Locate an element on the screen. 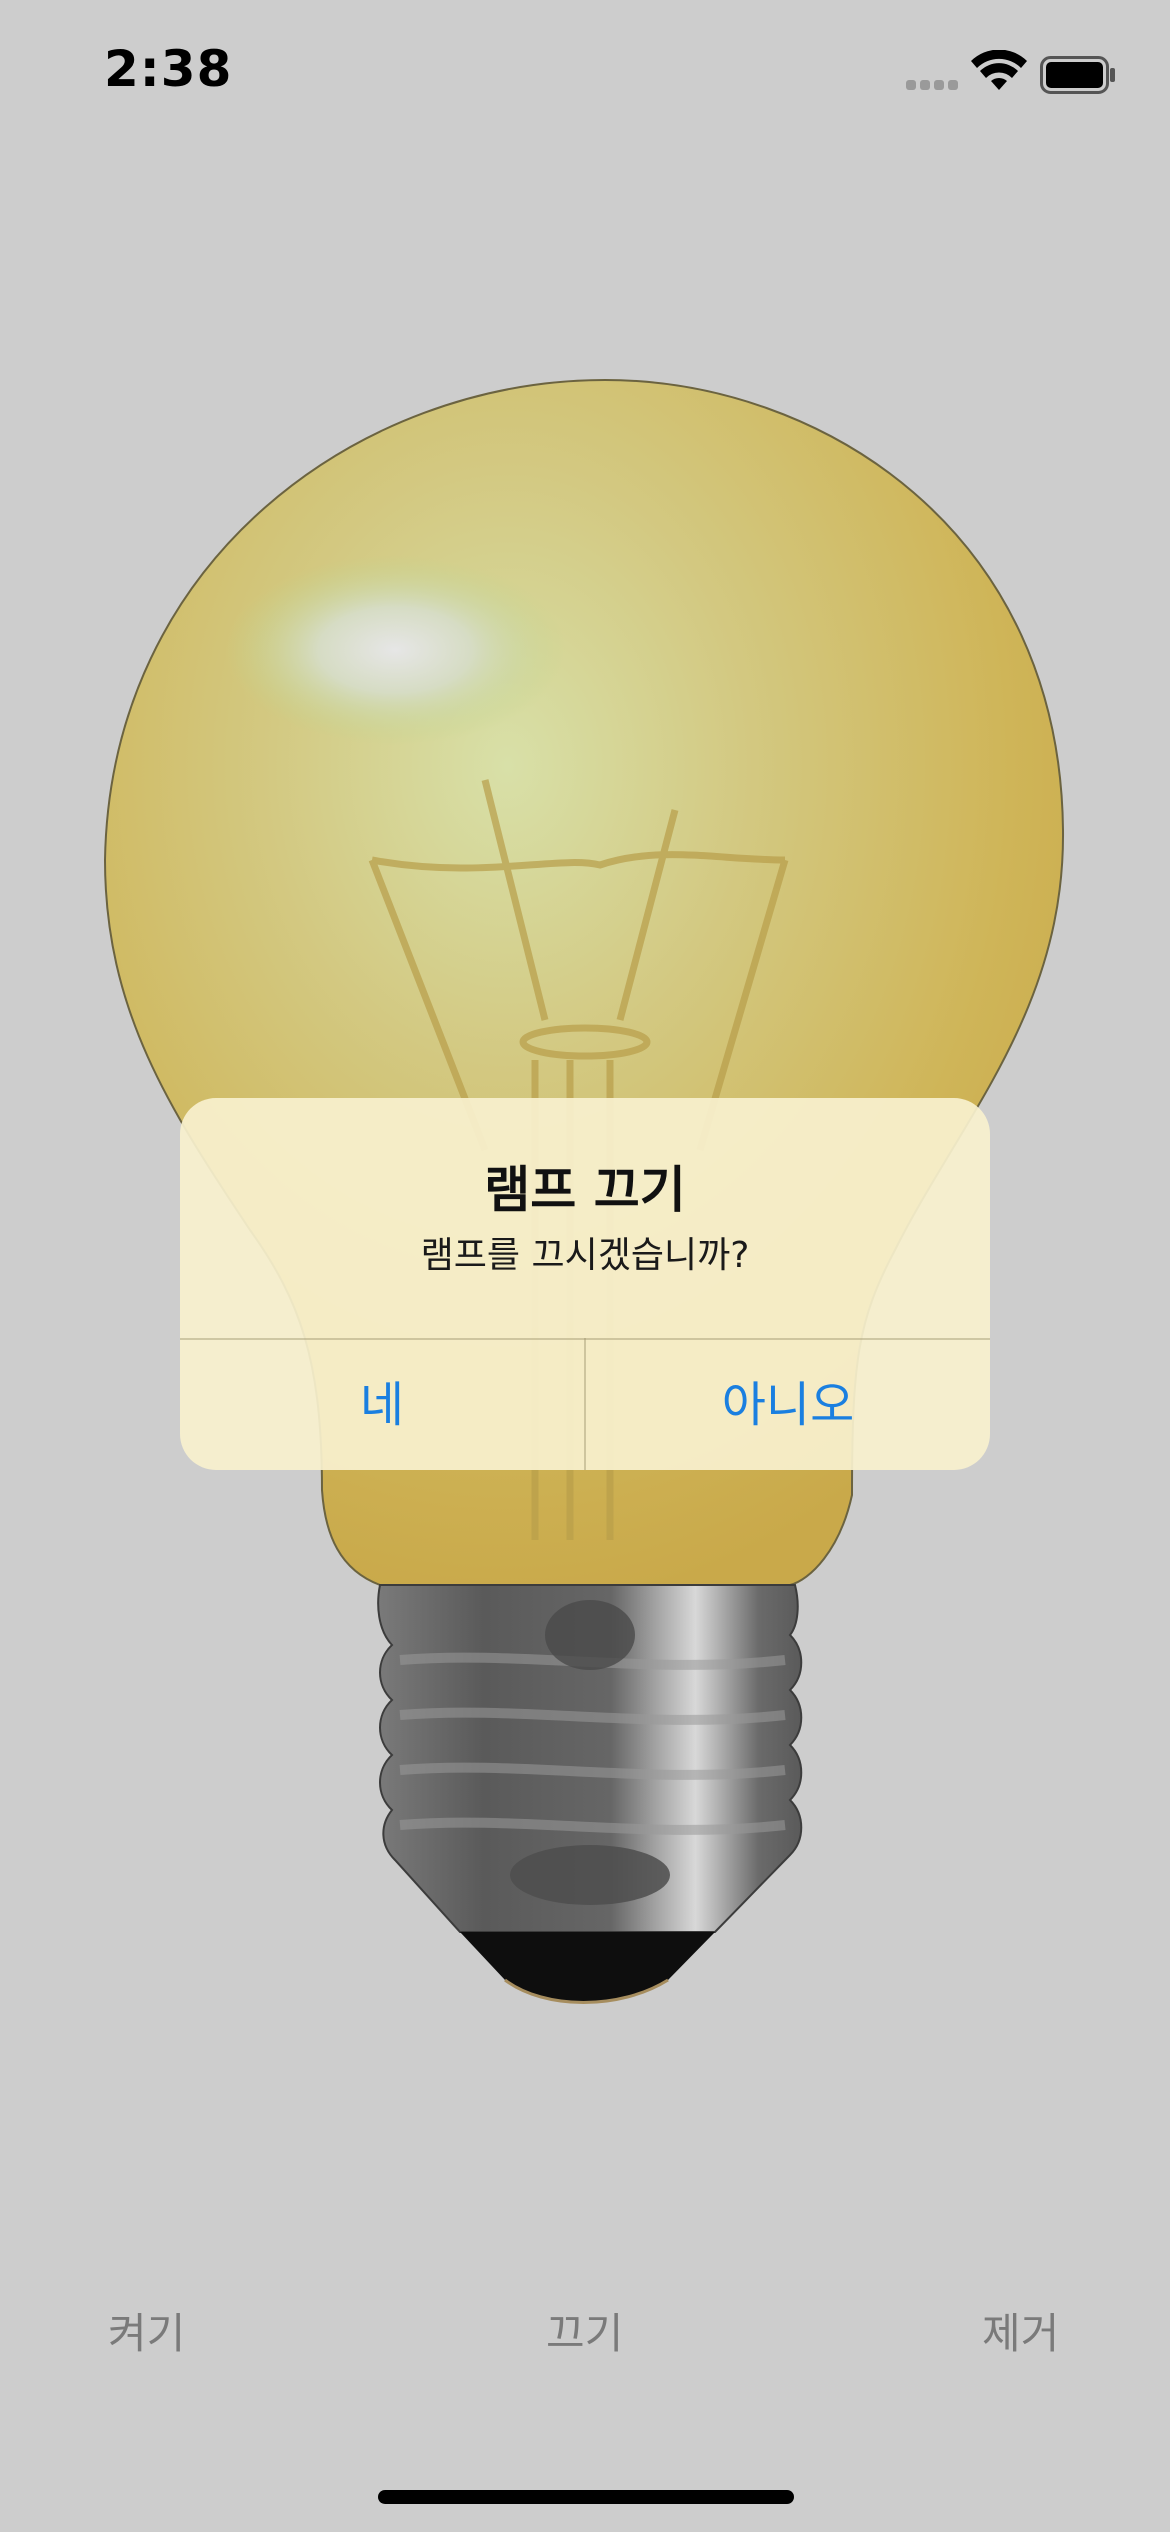 This screenshot has height=2532, width=1170. dialog-title: 램프 끄기 is located at coordinates (585, 1190).